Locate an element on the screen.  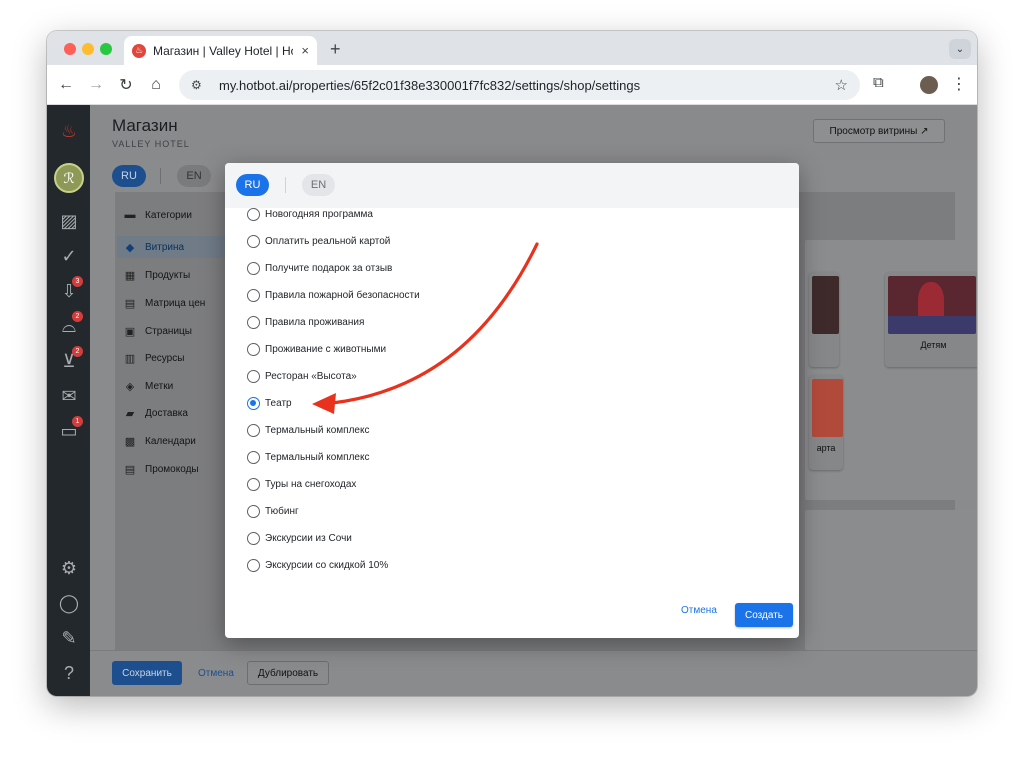
page-option: Проживание с животными is located at coordinates (316, 349).